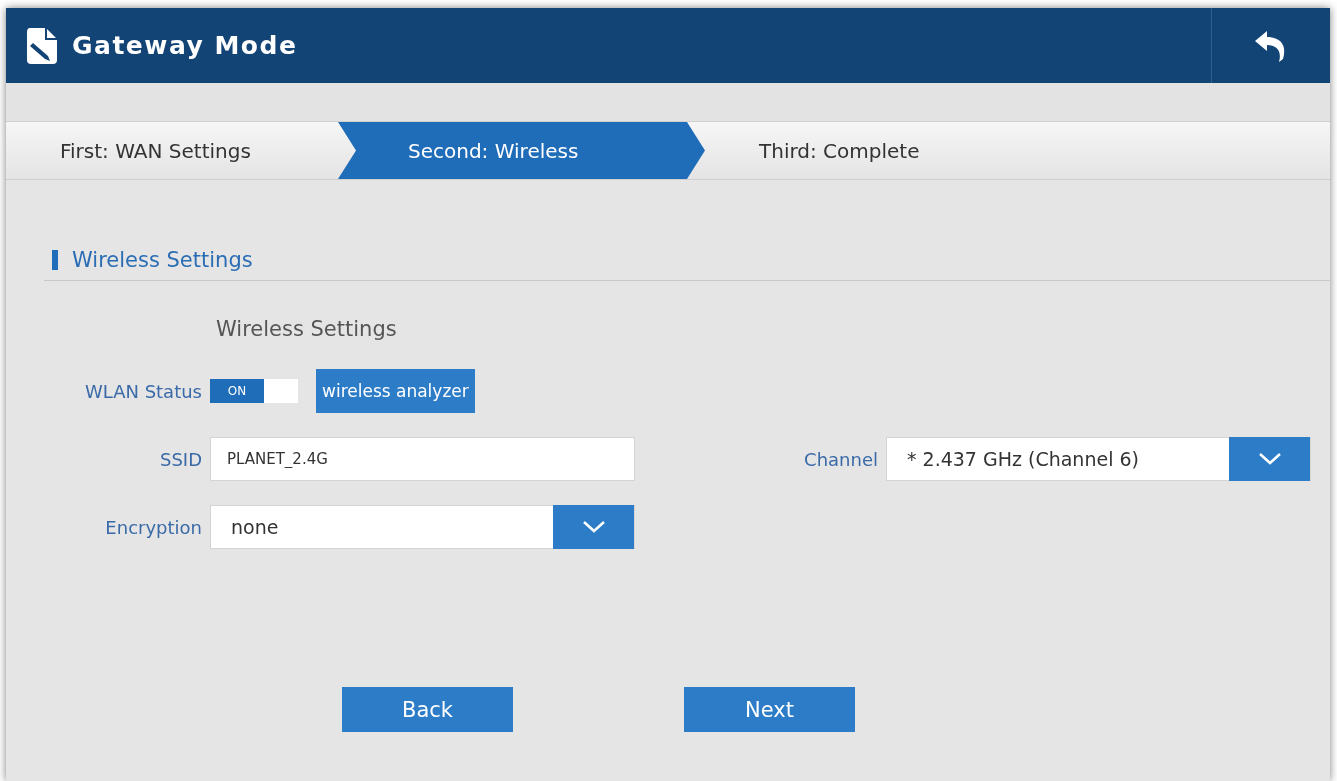 The width and height of the screenshot is (1337, 781). I want to click on form-subtitle: Wireless Settings, so click(307, 329).